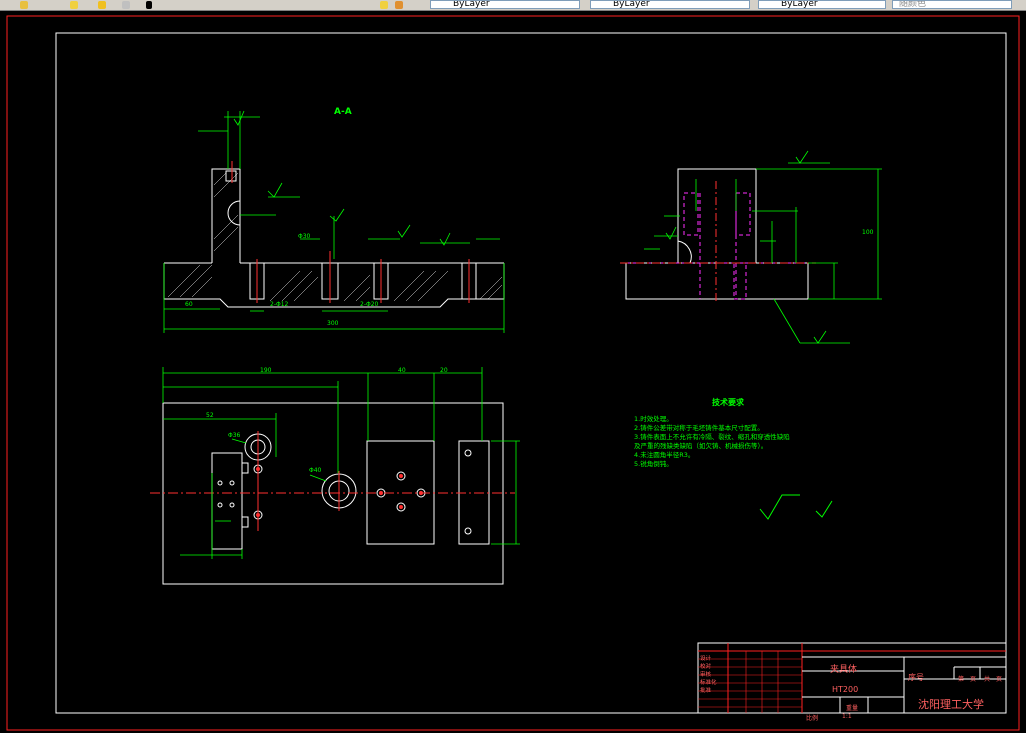  I want to click on sheet-info-3: 共, so click(987, 679).